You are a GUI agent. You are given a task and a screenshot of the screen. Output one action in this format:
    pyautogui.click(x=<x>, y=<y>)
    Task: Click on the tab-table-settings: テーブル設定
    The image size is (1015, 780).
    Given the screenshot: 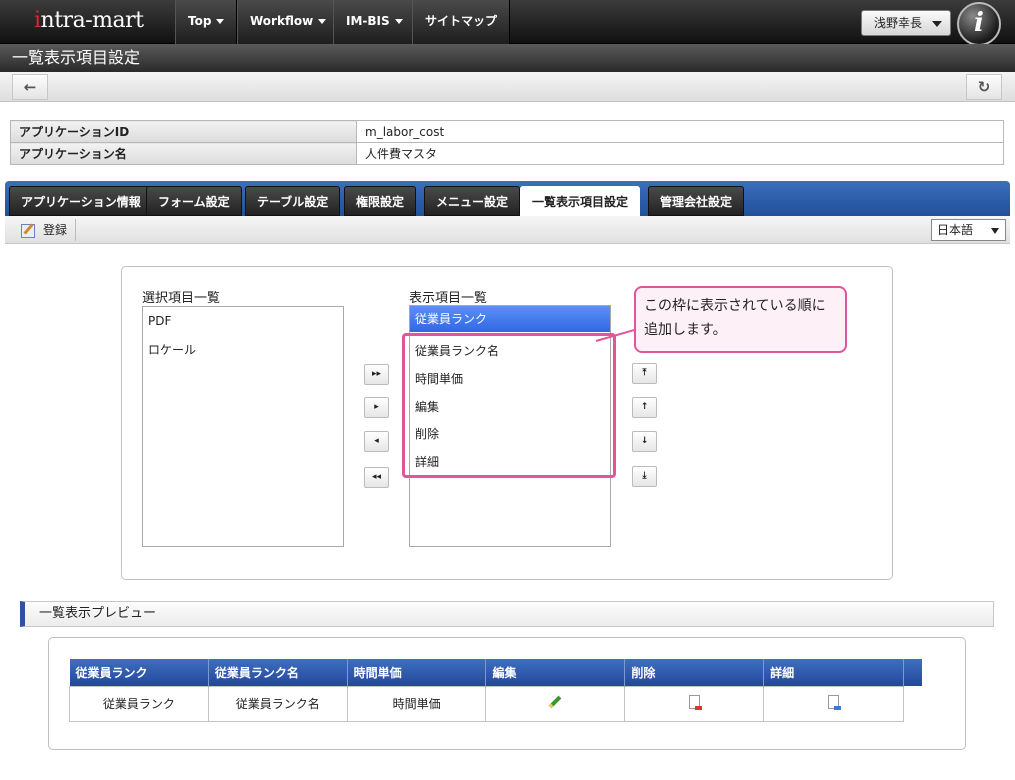 What is the action you would take?
    pyautogui.click(x=293, y=201)
    